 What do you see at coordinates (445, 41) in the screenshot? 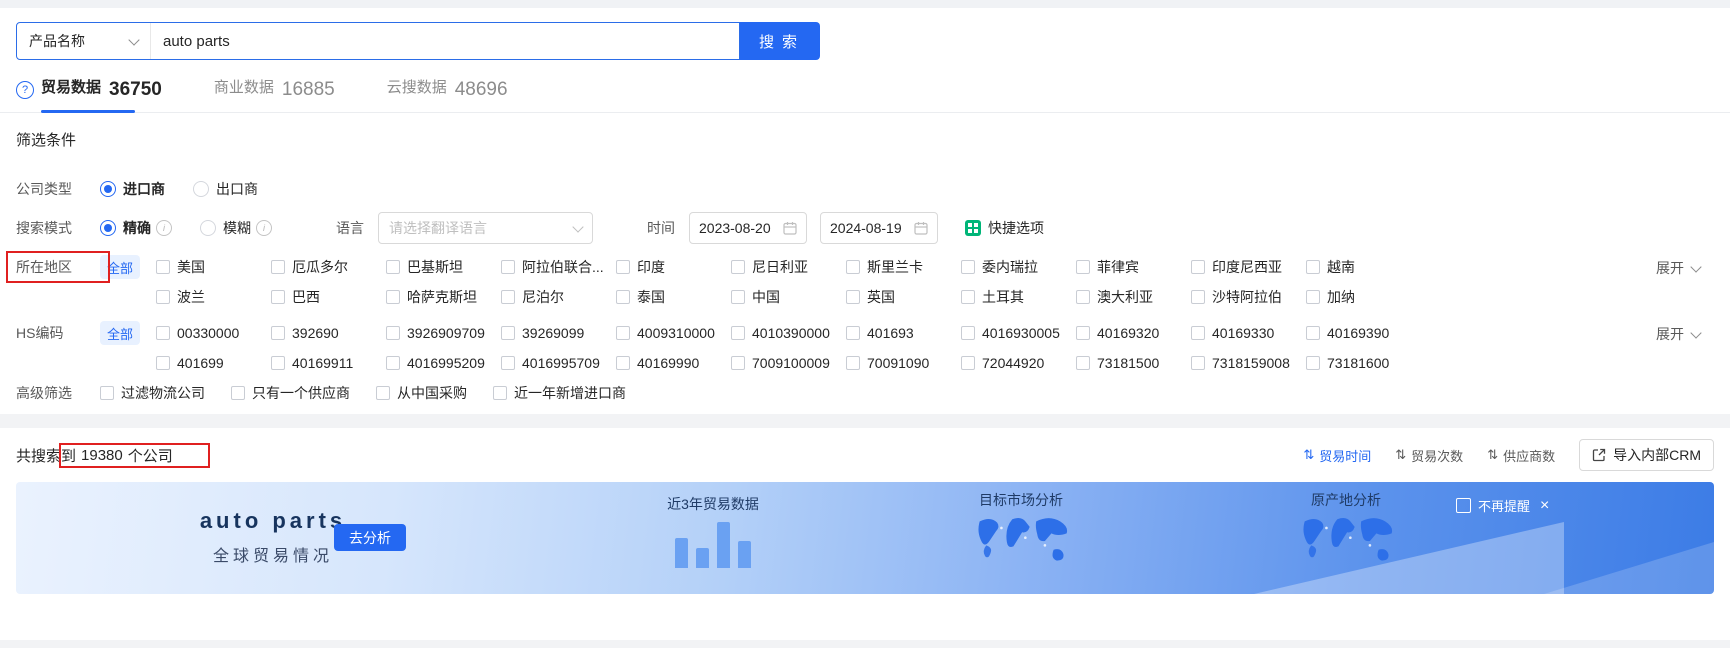
I see `search-input` at bounding box center [445, 41].